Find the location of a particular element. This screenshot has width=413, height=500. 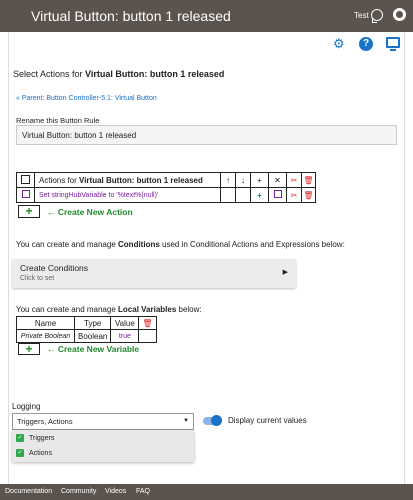

left-divider is located at coordinates (8, 258).